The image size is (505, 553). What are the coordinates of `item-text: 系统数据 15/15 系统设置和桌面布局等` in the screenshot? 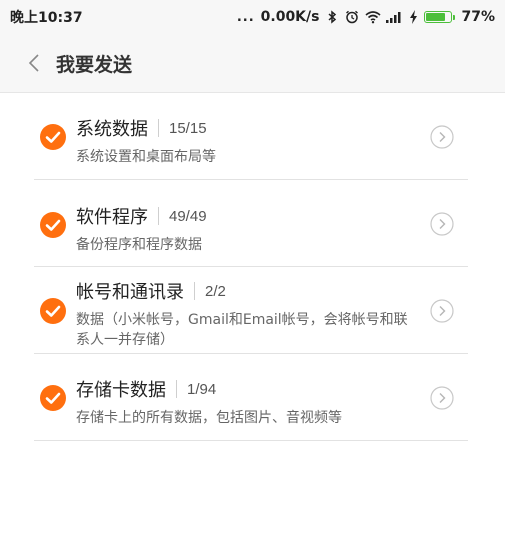 It's located at (247, 141).